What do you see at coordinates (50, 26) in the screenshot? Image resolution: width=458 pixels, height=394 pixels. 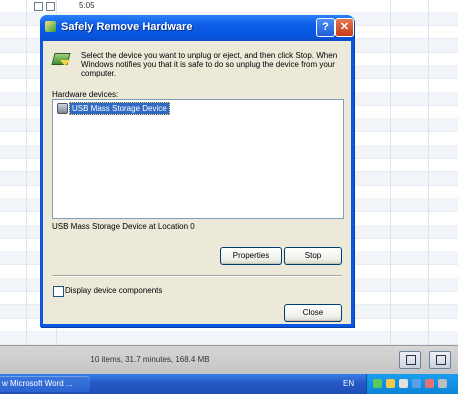 I see `hardware-icon` at bounding box center [50, 26].